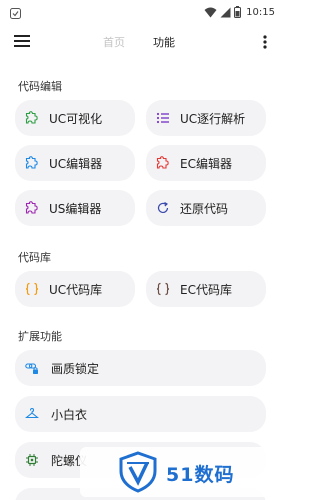  I want to click on white-coat-button: 小白衣, so click(140, 414).